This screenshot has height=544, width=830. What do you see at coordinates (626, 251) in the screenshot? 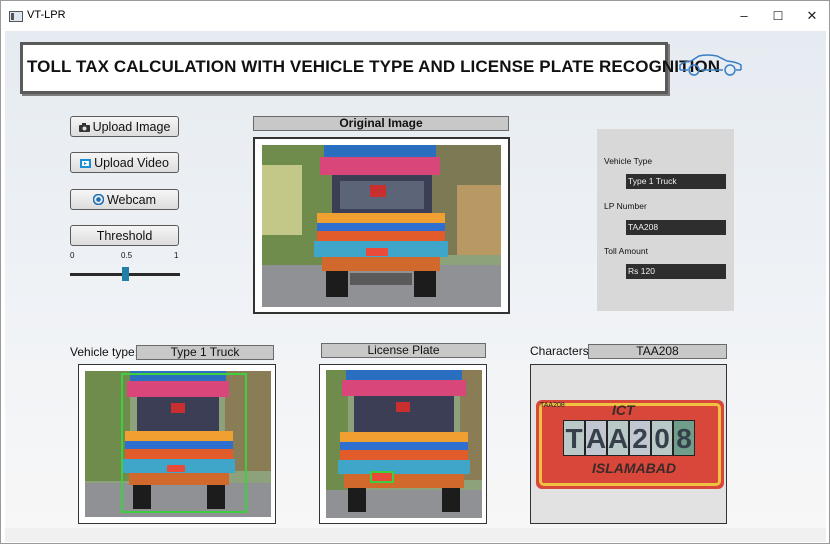
I see `toll-amount-label: Toll Amount` at bounding box center [626, 251].